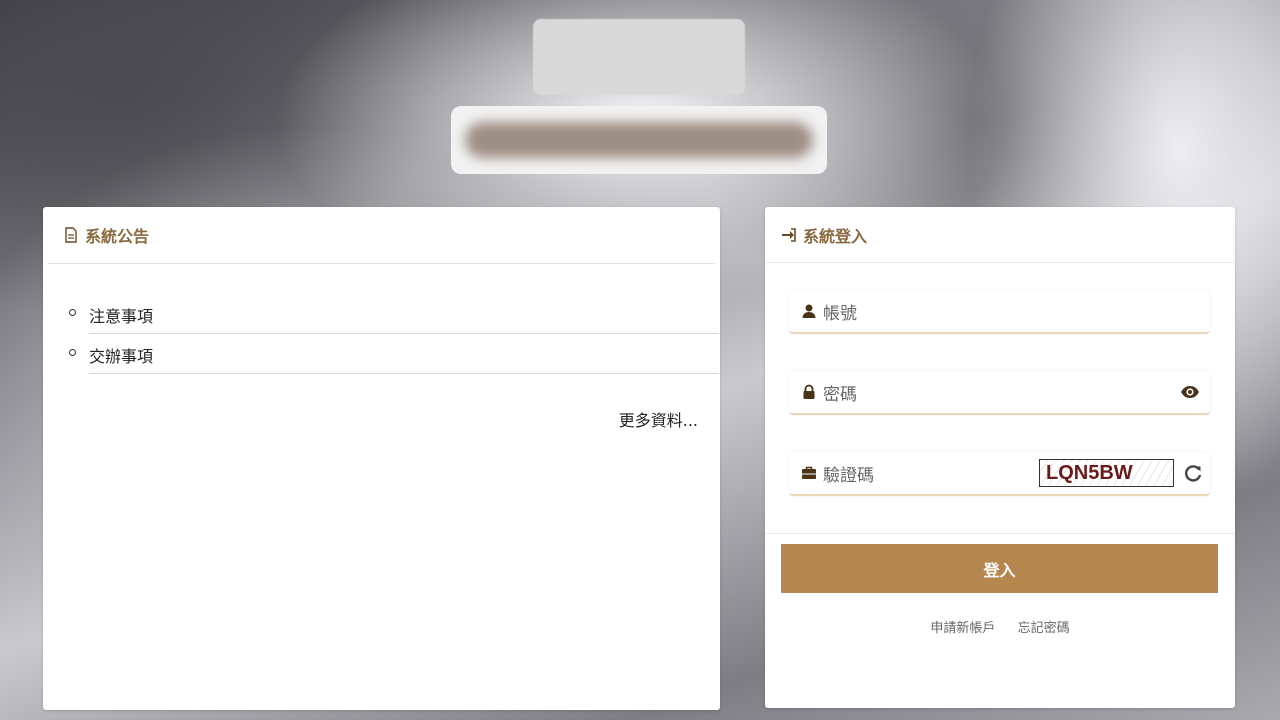 The width and height of the screenshot is (1280, 720). Describe the element at coordinates (999, 568) in the screenshot. I see `login-button: 登入` at that location.